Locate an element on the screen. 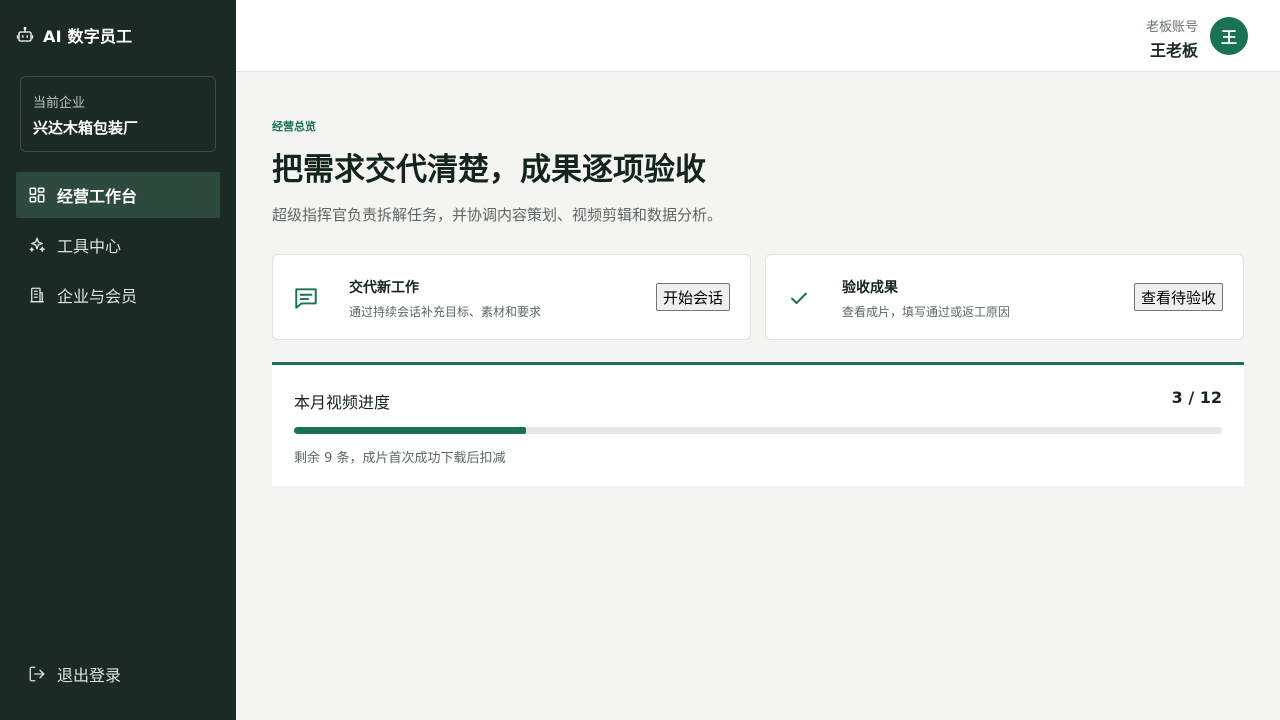  sparkle-icon is located at coordinates (37, 245).